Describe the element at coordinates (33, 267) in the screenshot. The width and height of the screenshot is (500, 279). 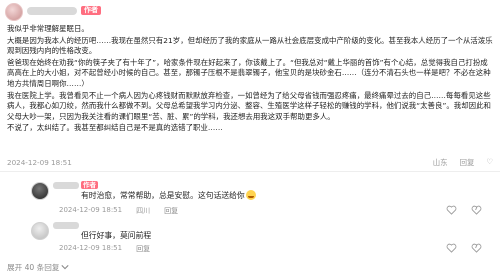
I see `expand-replies-label: 展开 40 条回复` at that location.